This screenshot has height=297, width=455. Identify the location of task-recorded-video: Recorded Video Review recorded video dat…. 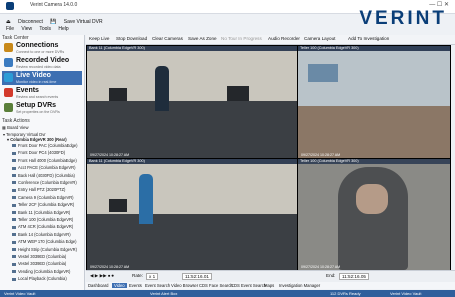
(42, 63).